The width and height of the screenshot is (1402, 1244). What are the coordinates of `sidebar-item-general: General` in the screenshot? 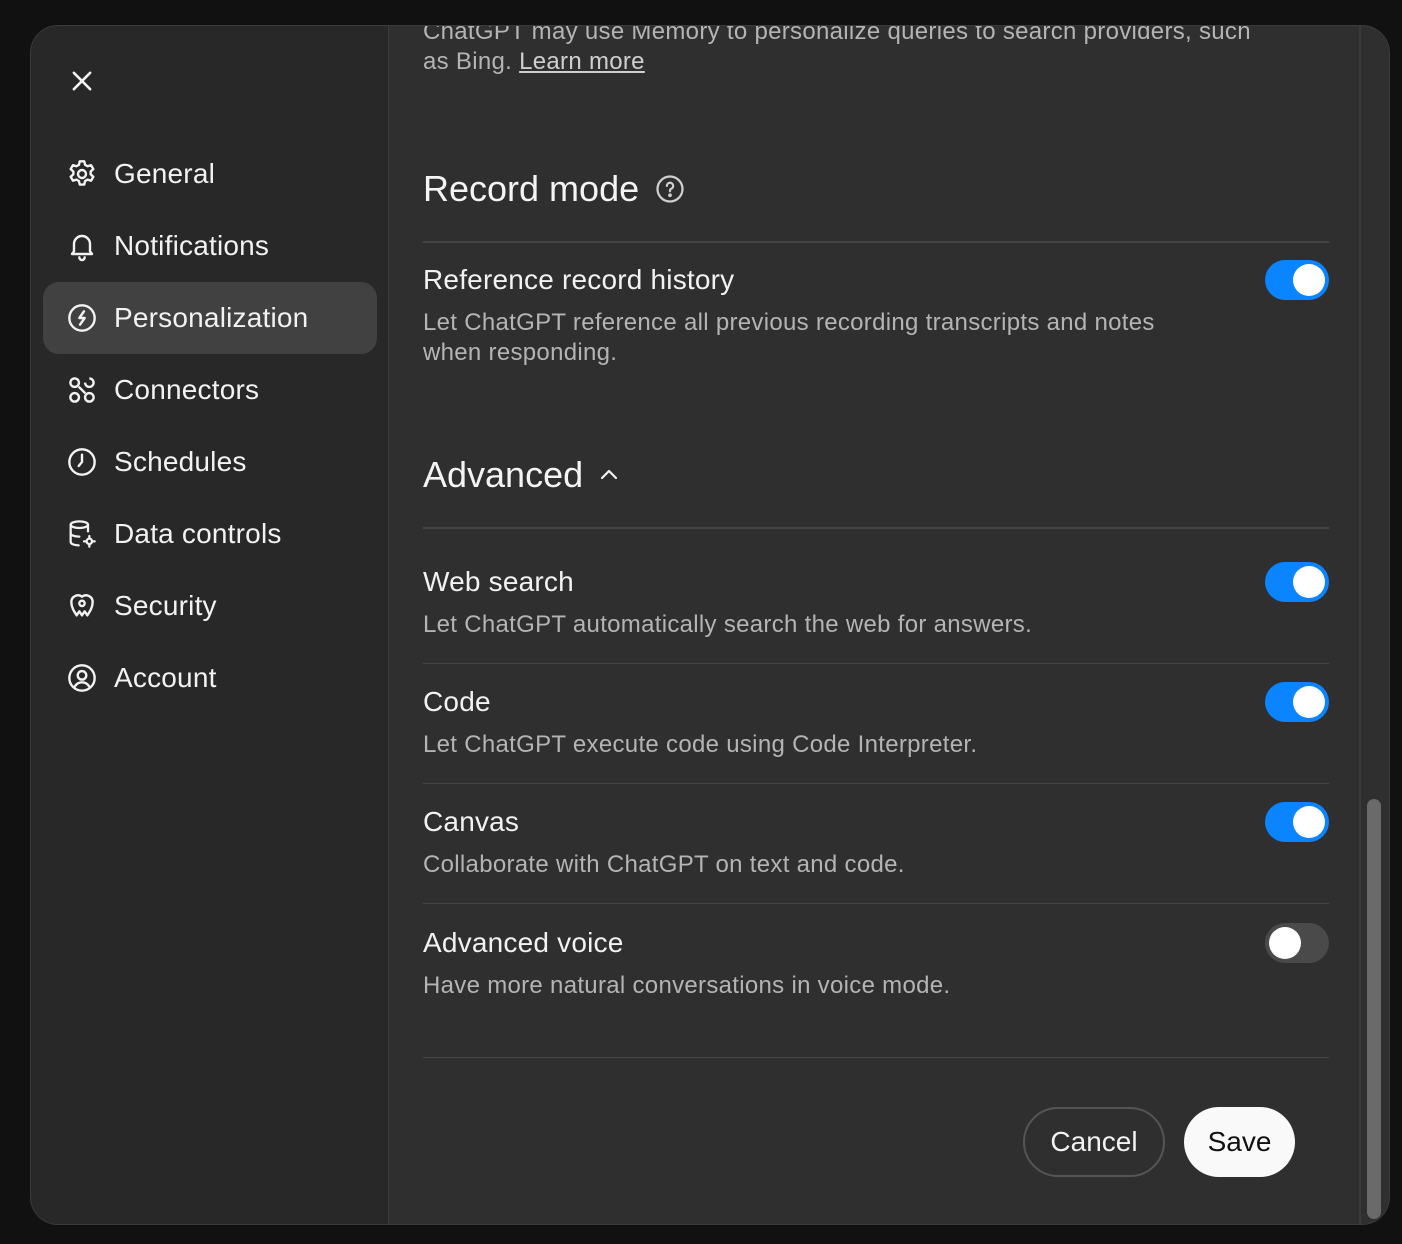 It's located at (210, 174).